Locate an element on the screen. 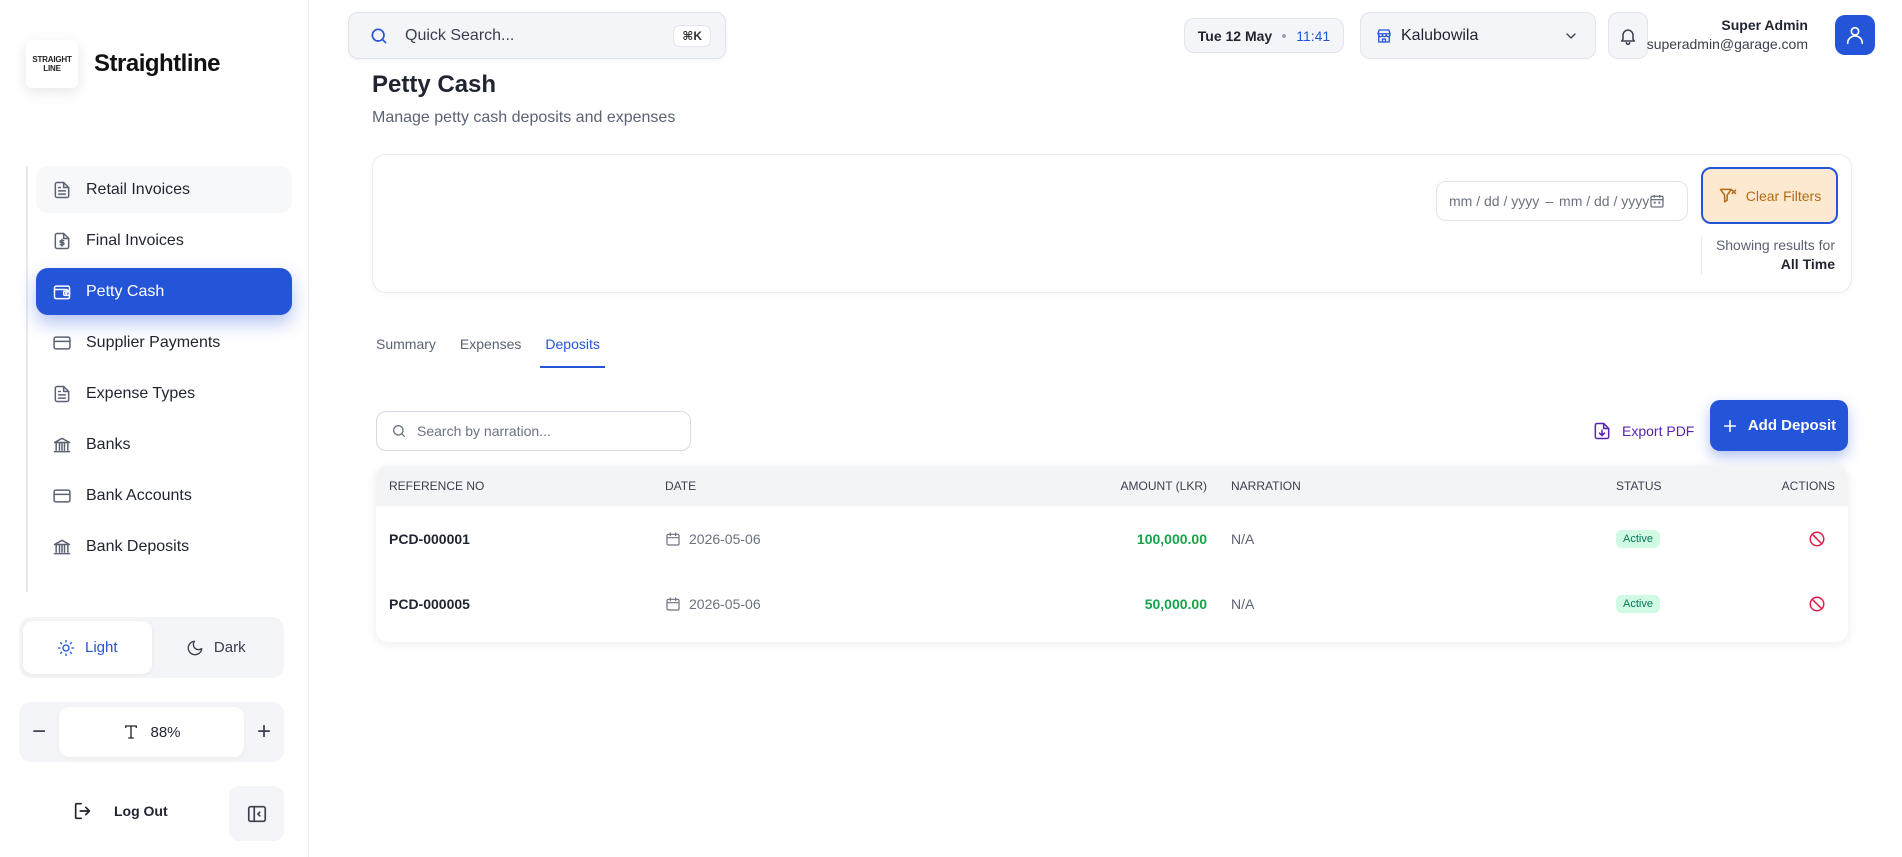  avatar is located at coordinates (1855, 35).